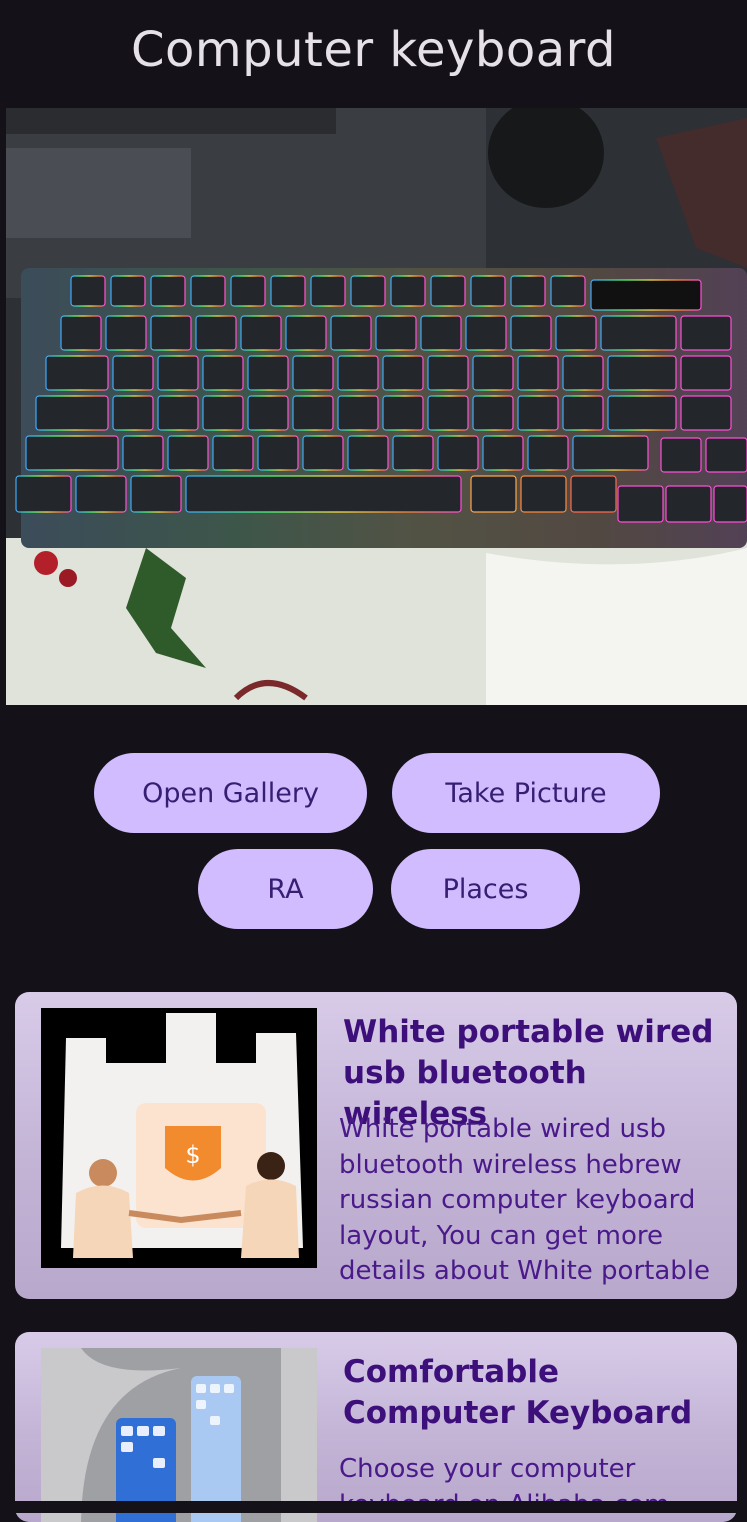 The width and height of the screenshot is (747, 1522). I want to click on open-gallery-button: Open Gallery, so click(230, 793).